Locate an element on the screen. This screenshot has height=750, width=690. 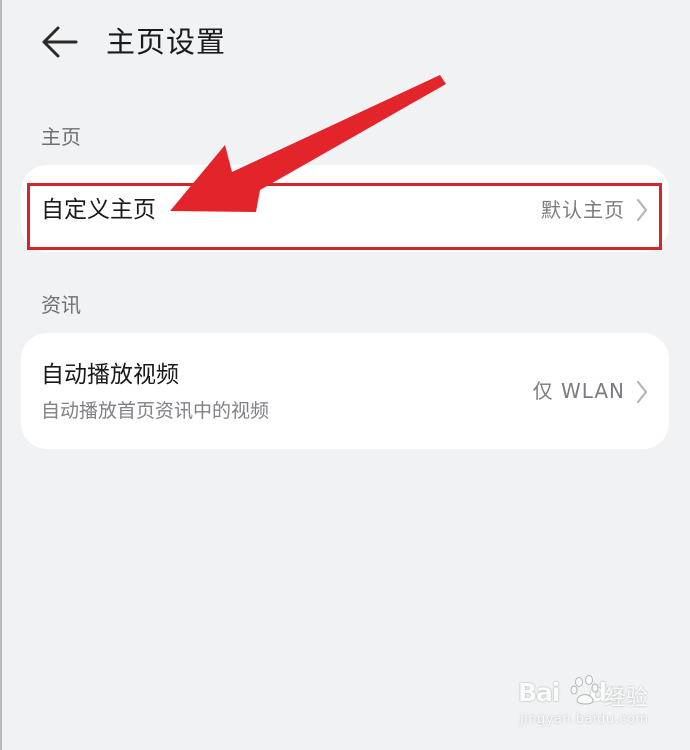
arrow-left-icon is located at coordinates (60, 42).